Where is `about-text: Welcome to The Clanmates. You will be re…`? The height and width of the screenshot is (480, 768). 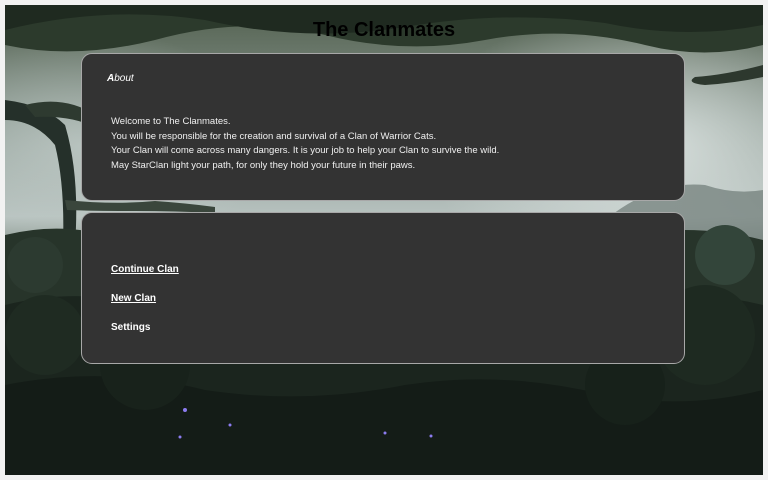
about-text: Welcome to The Clanmates. You will be re… is located at coordinates (305, 144).